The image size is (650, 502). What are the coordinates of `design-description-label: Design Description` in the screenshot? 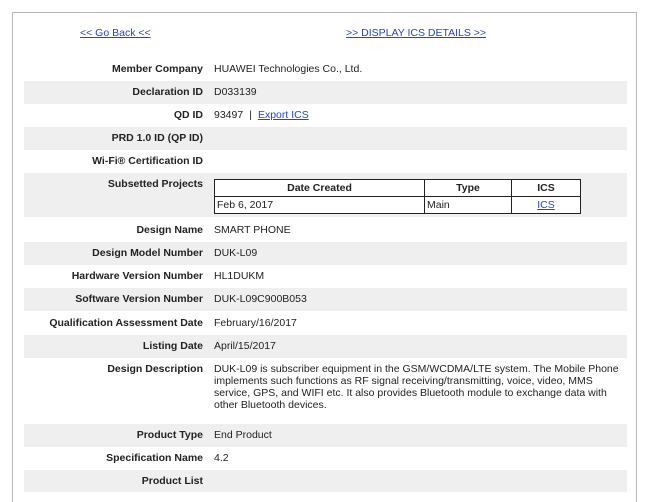 It's located at (155, 369).